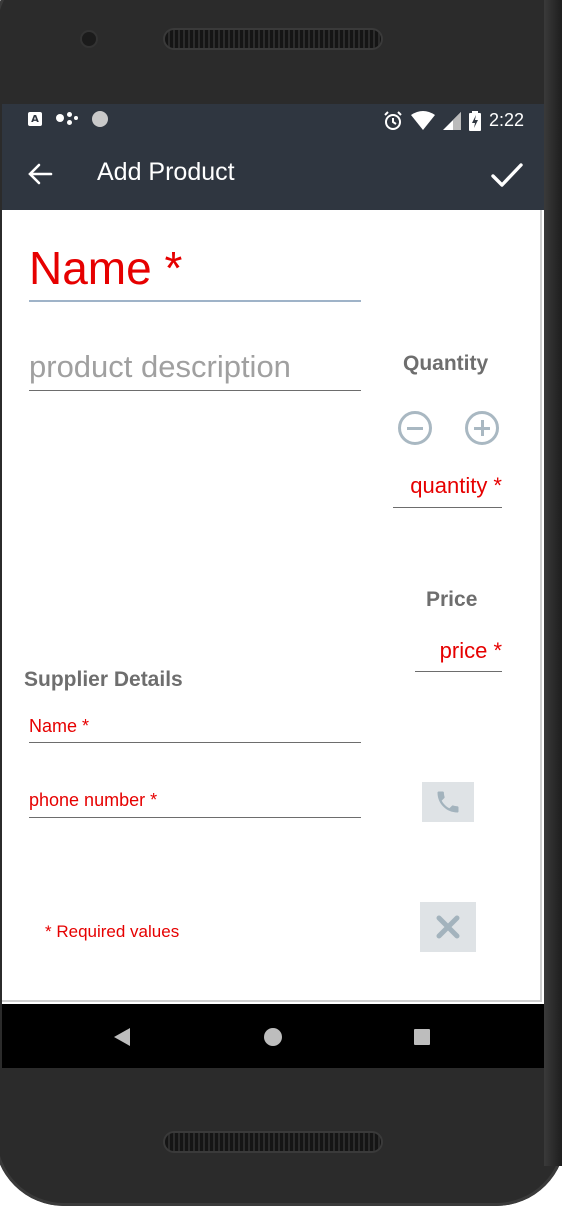 Image resolution: width=562 pixels, height=1206 pixels. What do you see at coordinates (195, 367) in the screenshot?
I see `product-description-input` at bounding box center [195, 367].